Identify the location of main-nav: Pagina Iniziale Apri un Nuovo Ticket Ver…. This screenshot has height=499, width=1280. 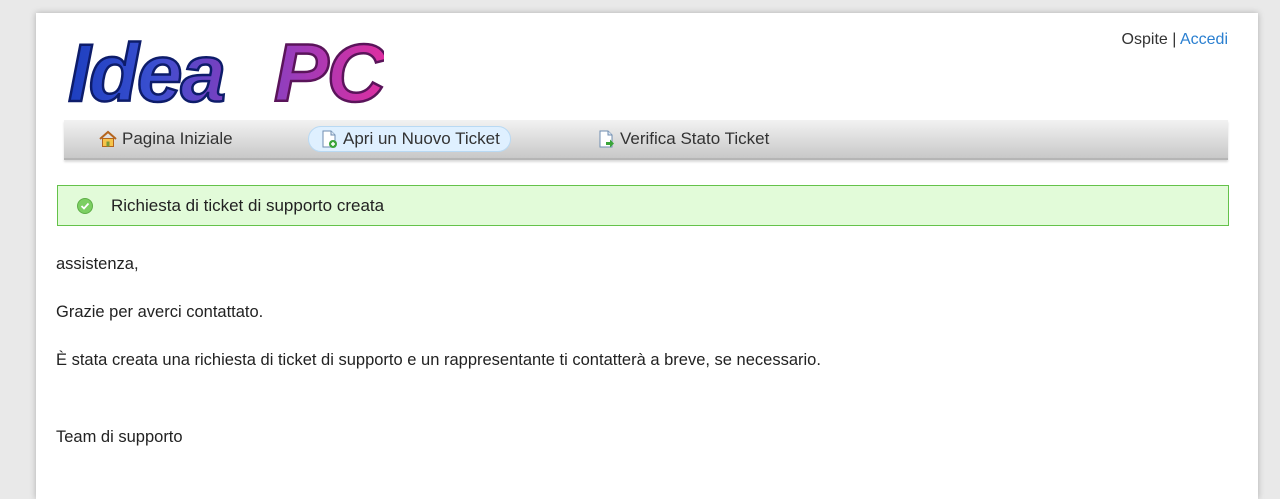
(646, 140).